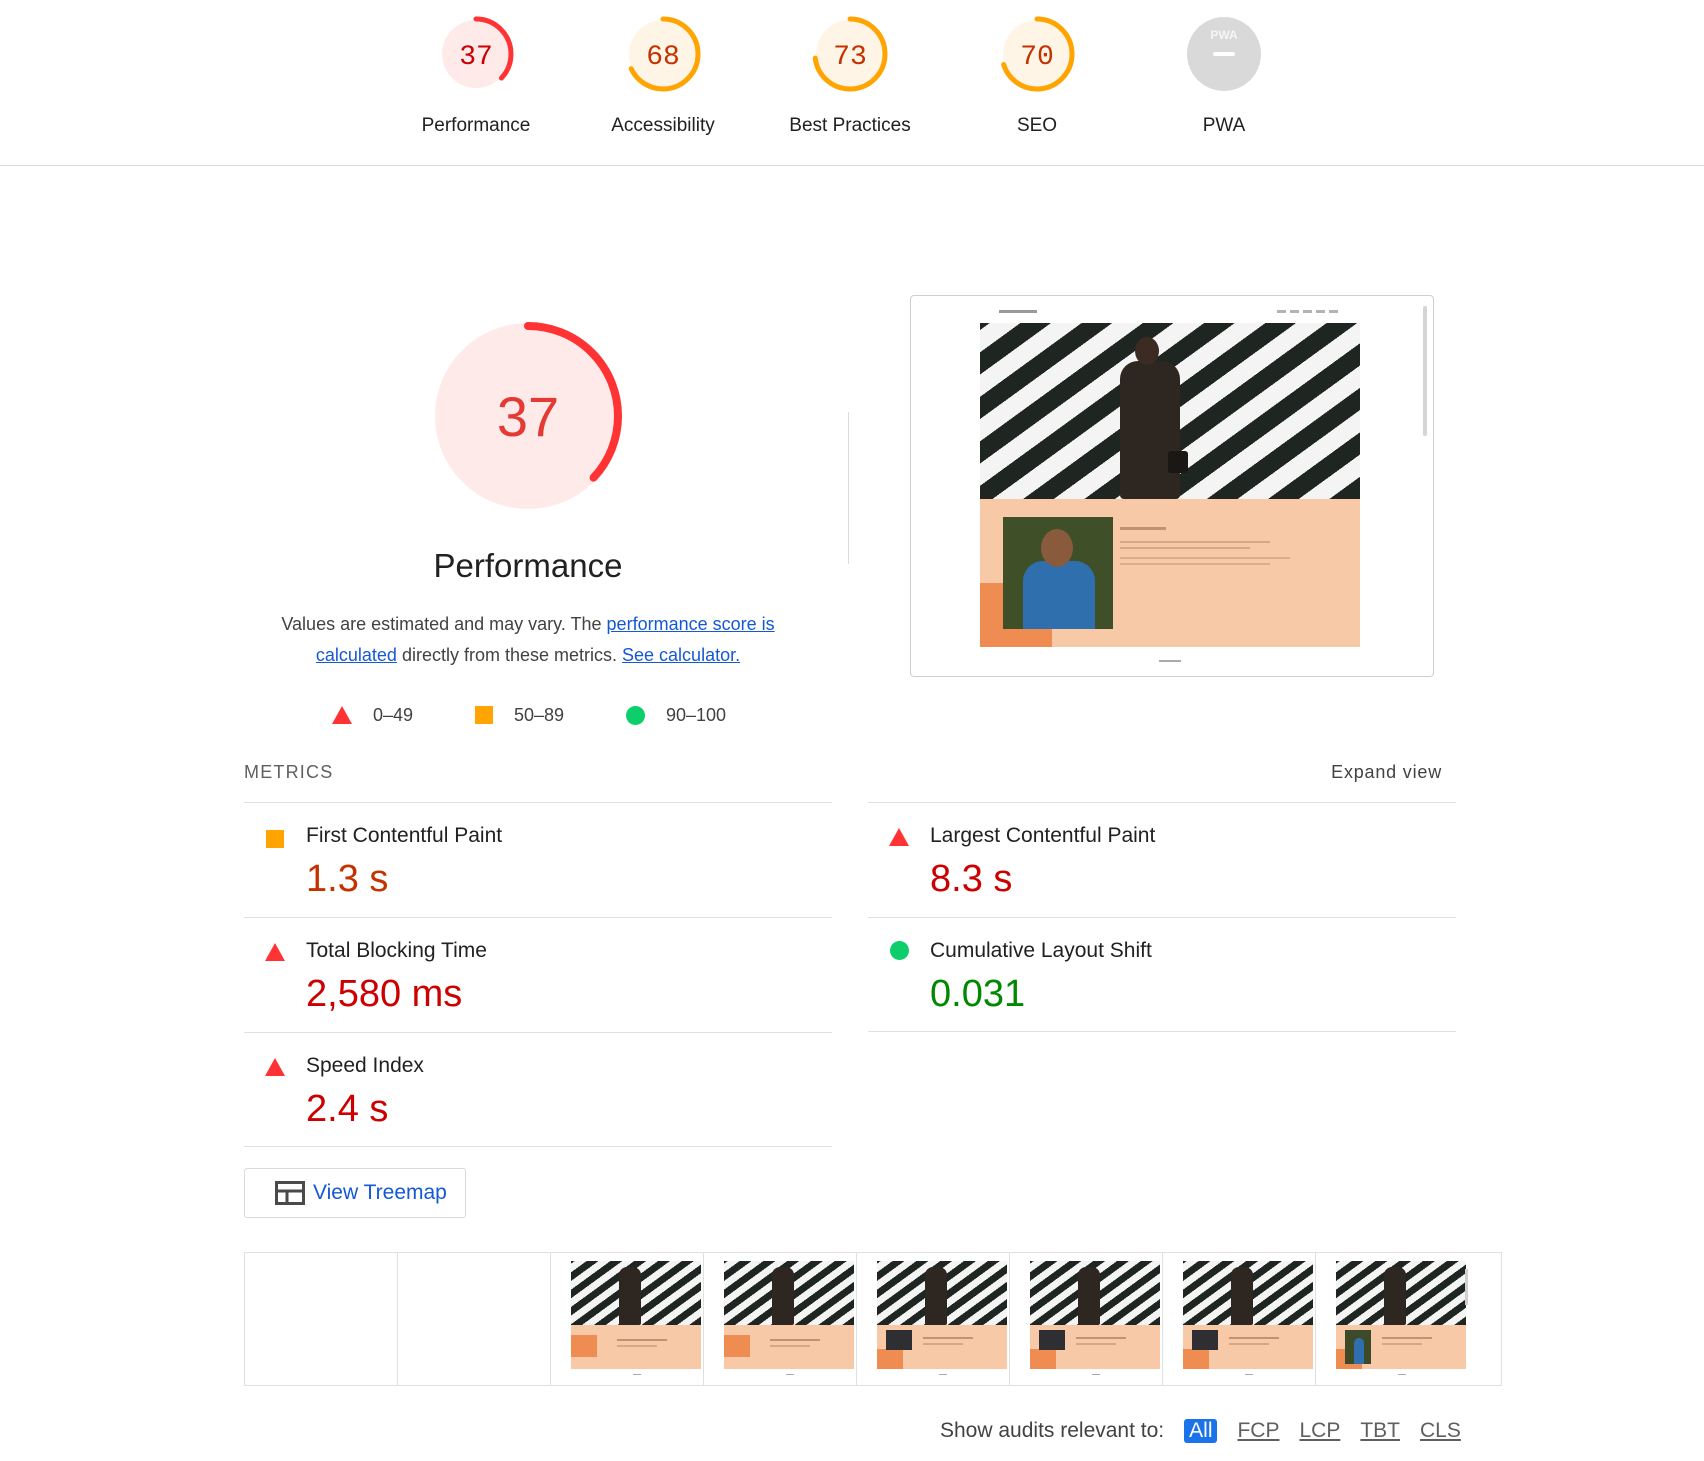 The height and width of the screenshot is (1461, 1704). What do you see at coordinates (476, 125) in the screenshot?
I see `gauge-performance-label: Performance` at bounding box center [476, 125].